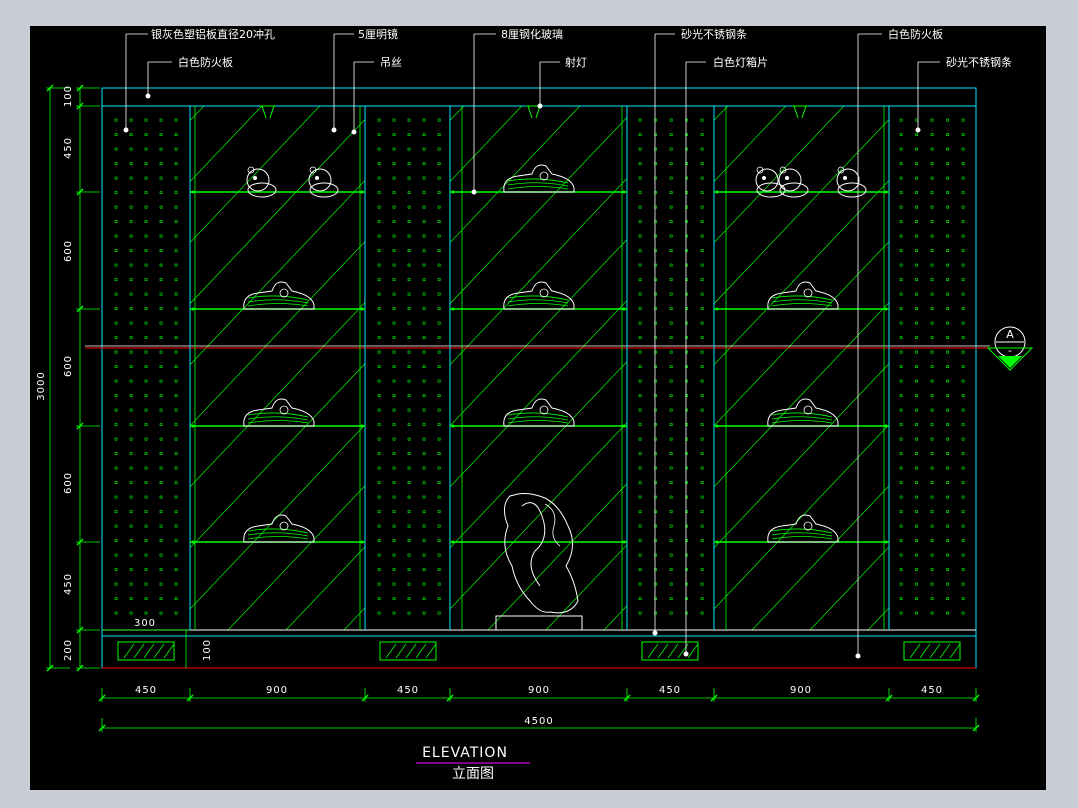 This screenshot has height=808, width=1078. Describe the element at coordinates (1010, 348) in the screenshot. I see `section-marker-a: A -` at that location.